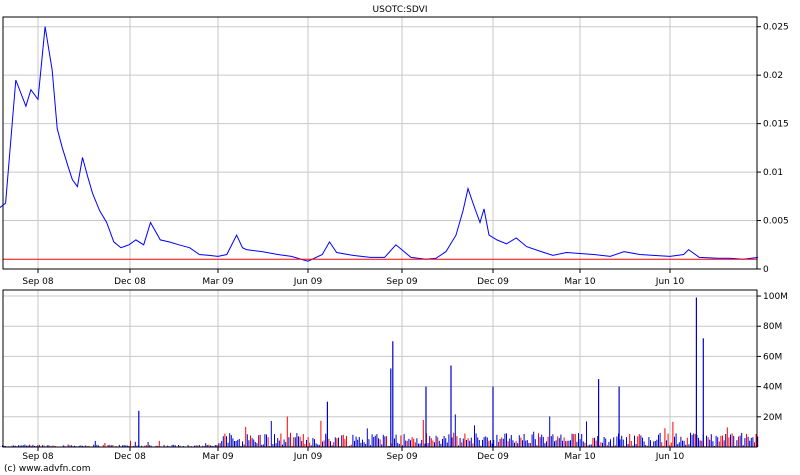 The image size is (800, 475). Describe the element at coordinates (493, 282) in the screenshot. I see `price-xtick-label-5: Dec 09` at that location.